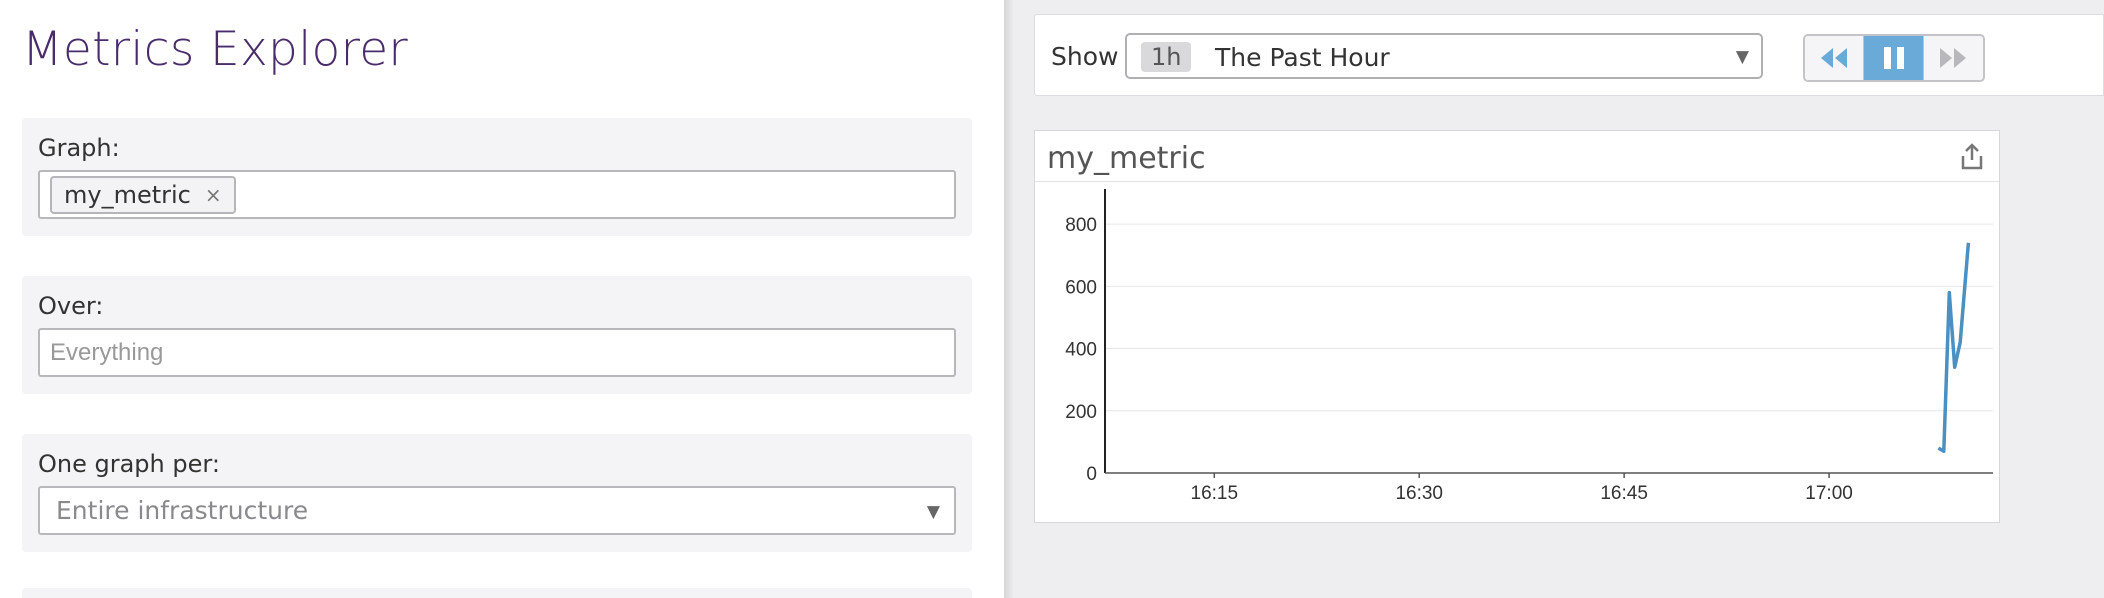  Describe the element at coordinates (497, 352) in the screenshot. I see `over-input: Everything` at that location.